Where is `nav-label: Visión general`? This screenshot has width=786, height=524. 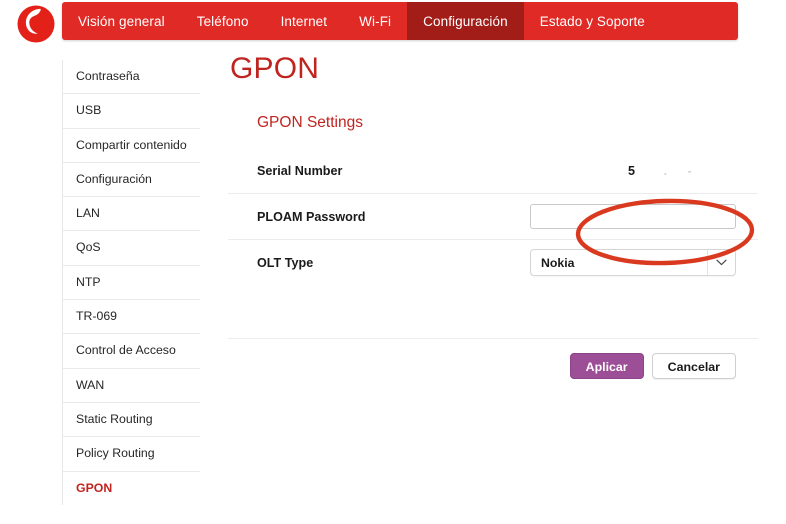 nav-label: Visión general is located at coordinates (121, 21).